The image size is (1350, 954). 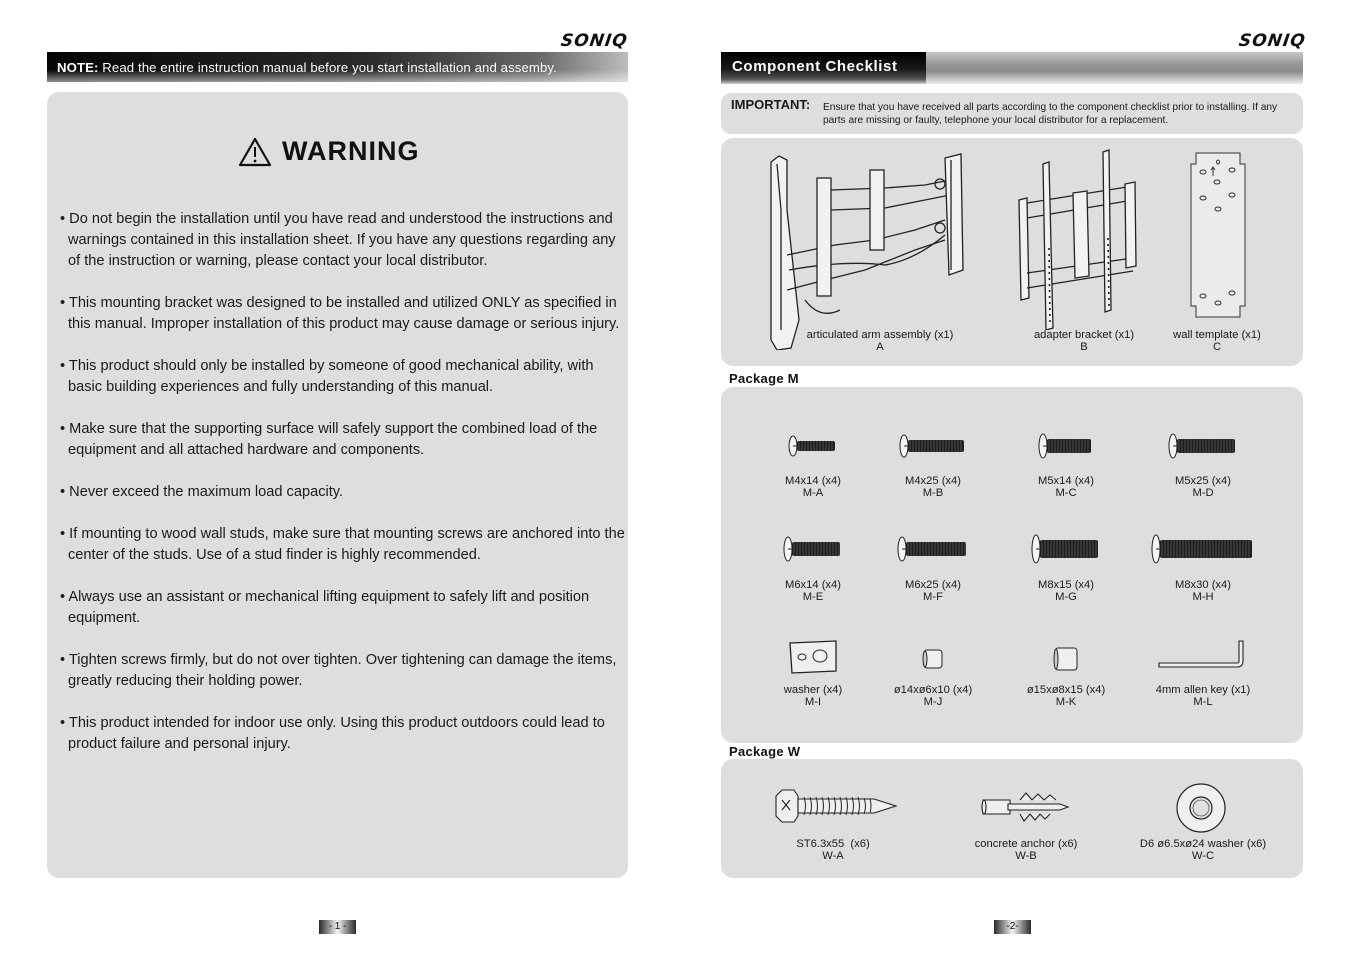 What do you see at coordinates (764, 378) in the screenshot?
I see `package-m-label: Package M` at bounding box center [764, 378].